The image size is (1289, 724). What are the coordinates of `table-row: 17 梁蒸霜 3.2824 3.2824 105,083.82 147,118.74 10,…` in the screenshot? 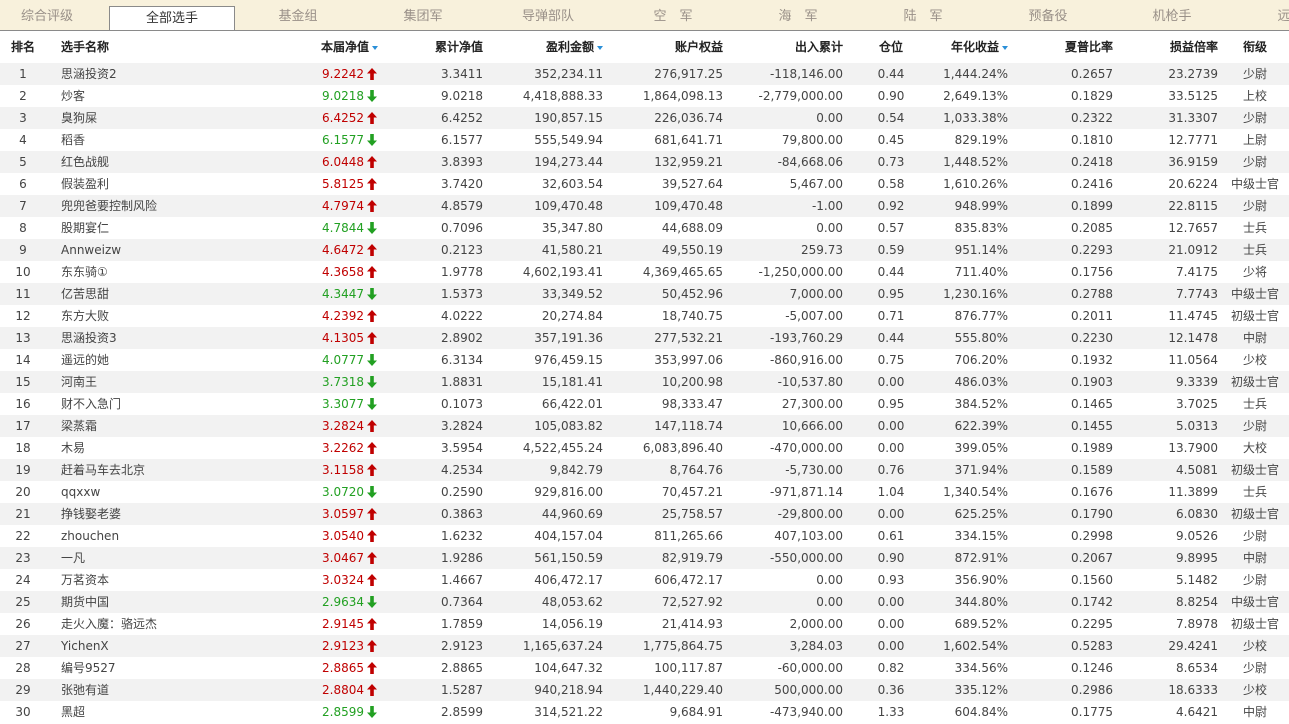 It's located at (644, 426).